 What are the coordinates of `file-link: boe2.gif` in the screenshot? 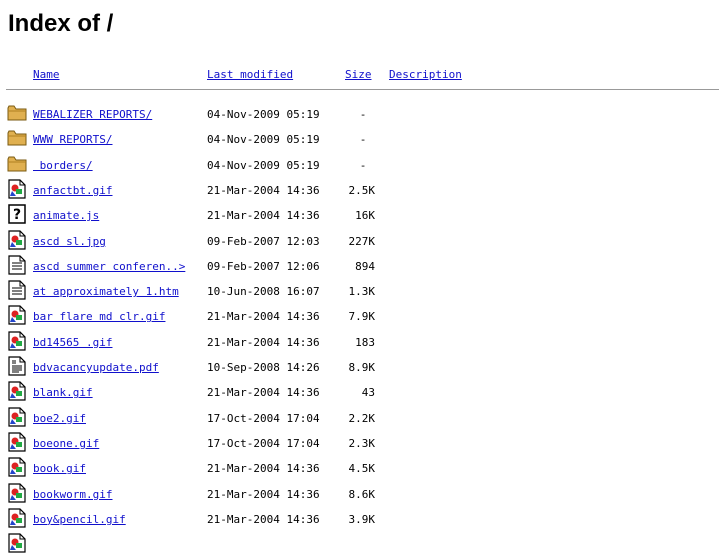 It's located at (59, 419).